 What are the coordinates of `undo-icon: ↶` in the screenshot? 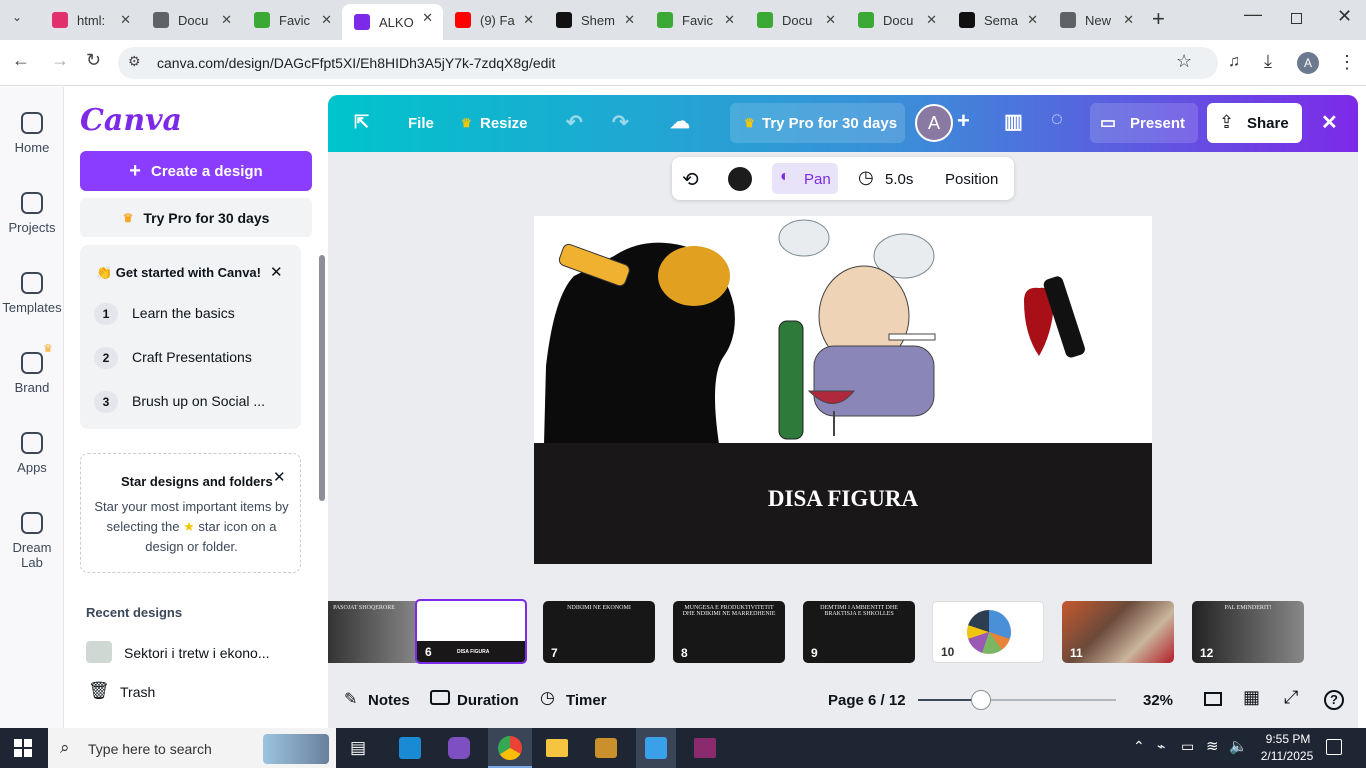 It's located at (574, 122).